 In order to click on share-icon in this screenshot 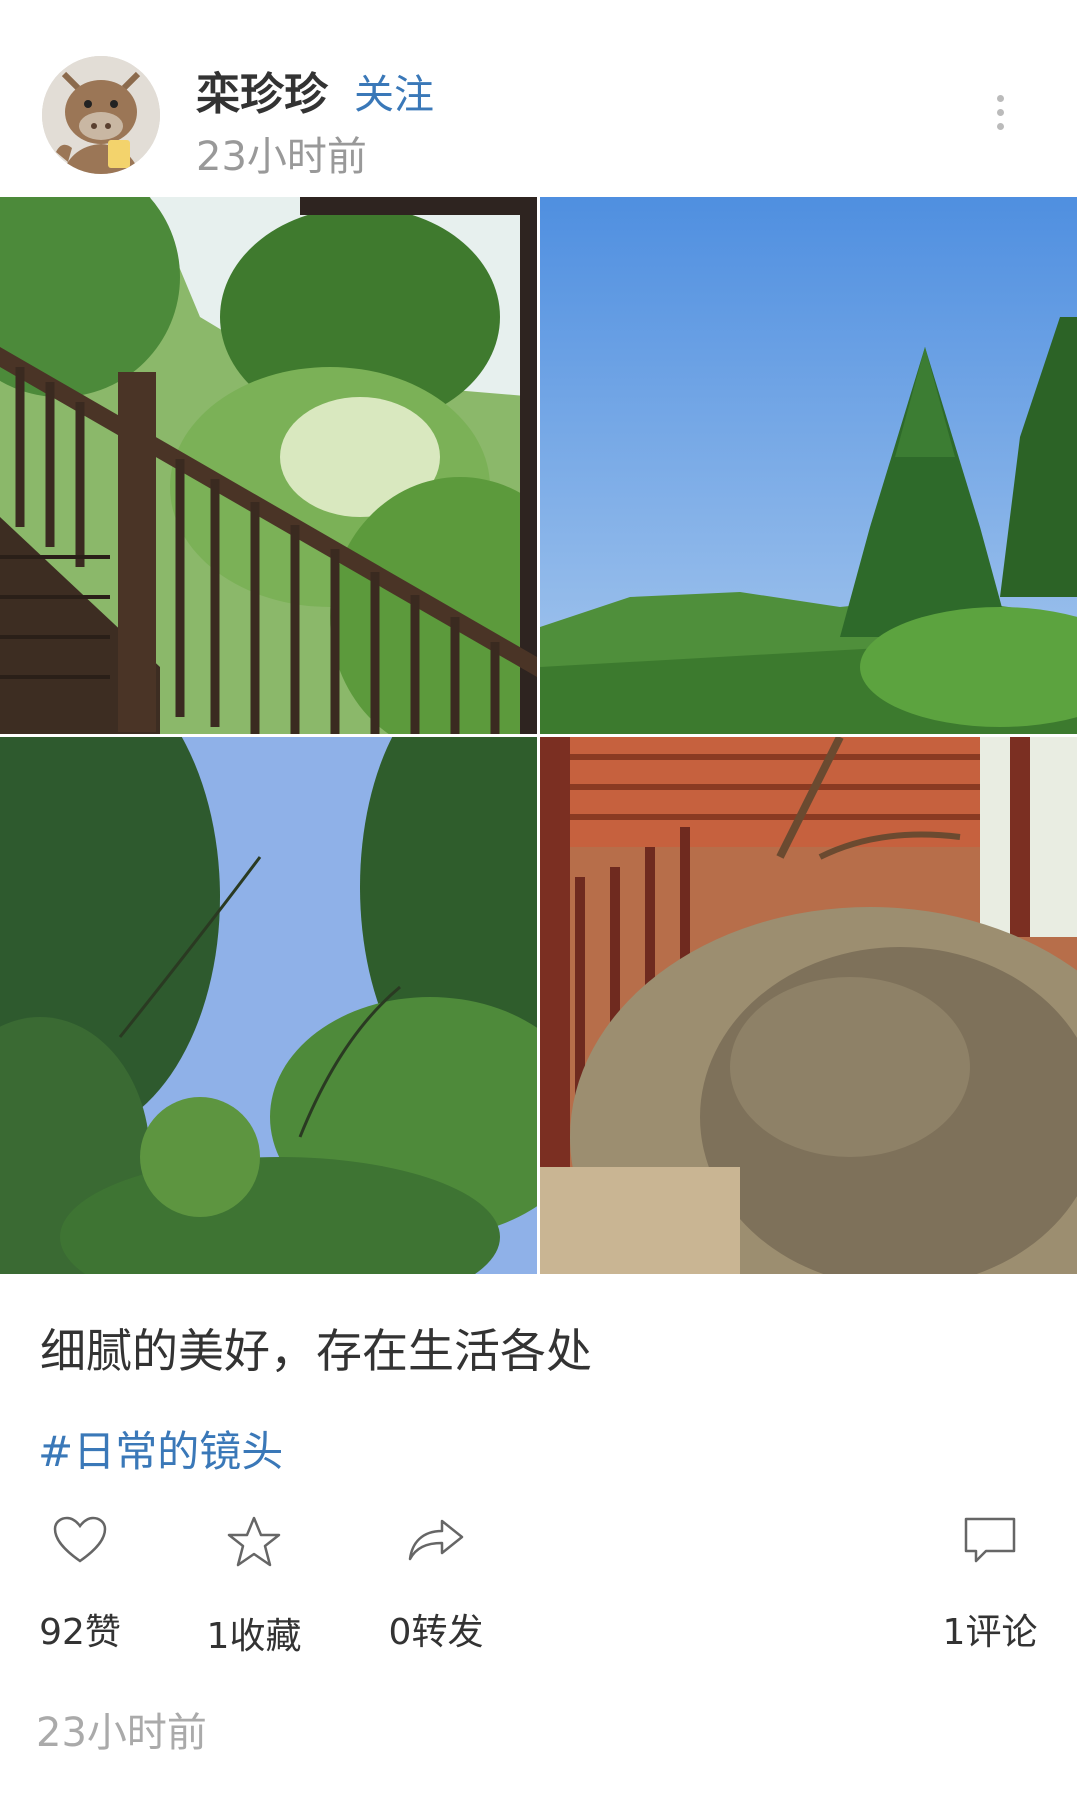, I will do `click(436, 1540)`.